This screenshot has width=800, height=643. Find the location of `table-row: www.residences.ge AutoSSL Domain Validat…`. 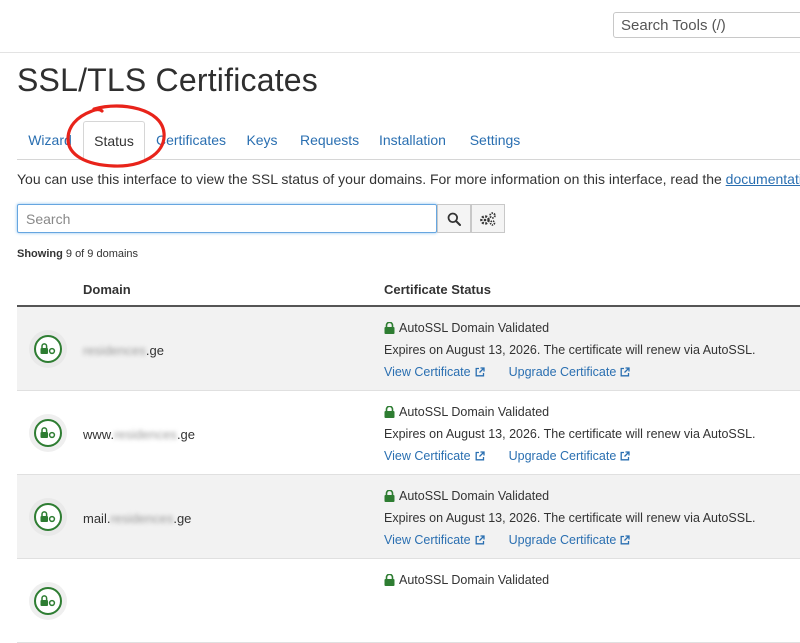

table-row: www.residences.ge AutoSSL Domain Validat… is located at coordinates (408, 433).